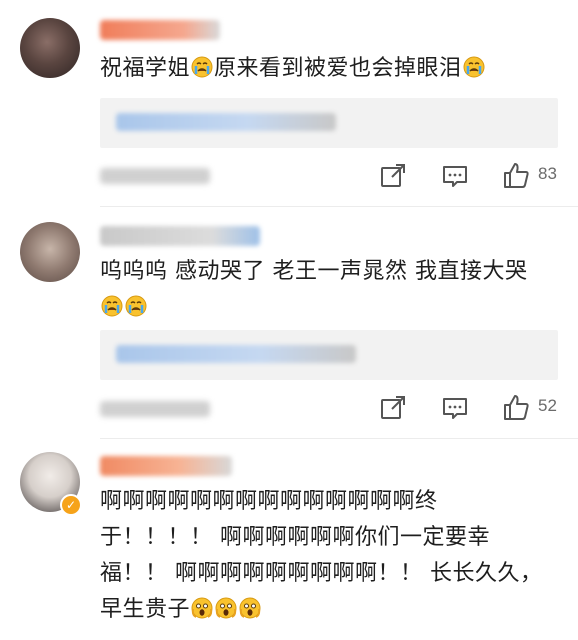 Image resolution: width=578 pixels, height=640 pixels. What do you see at coordinates (475, 176) in the screenshot?
I see `action-bar: 83` at bounding box center [475, 176].